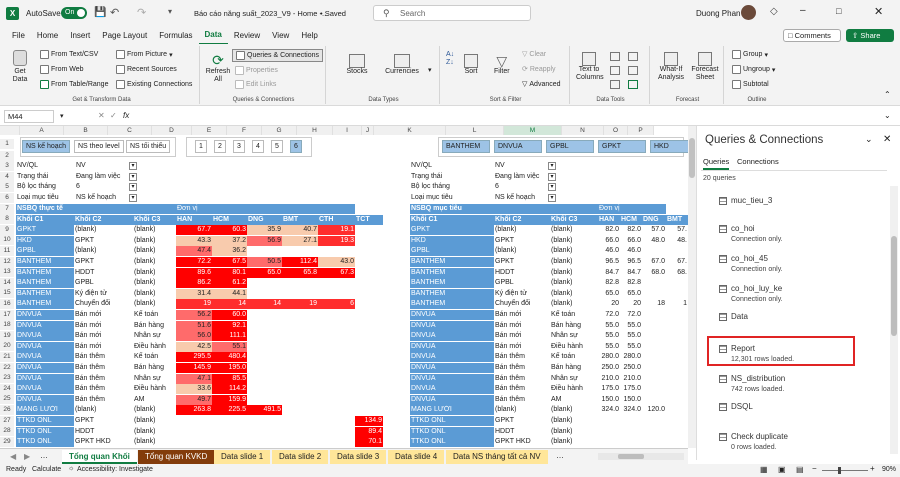 This screenshot has width=900, height=477. What do you see at coordinates (641, 456) in the screenshot?
I see `horizontal-scrollbar` at bounding box center [641, 456].